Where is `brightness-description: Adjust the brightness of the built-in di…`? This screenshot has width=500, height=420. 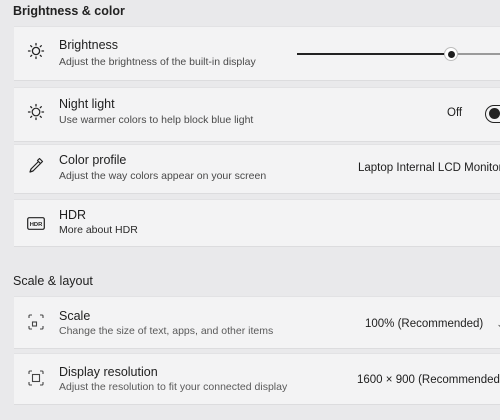 brightness-description: Adjust the brightness of the built-in di… is located at coordinates (157, 62).